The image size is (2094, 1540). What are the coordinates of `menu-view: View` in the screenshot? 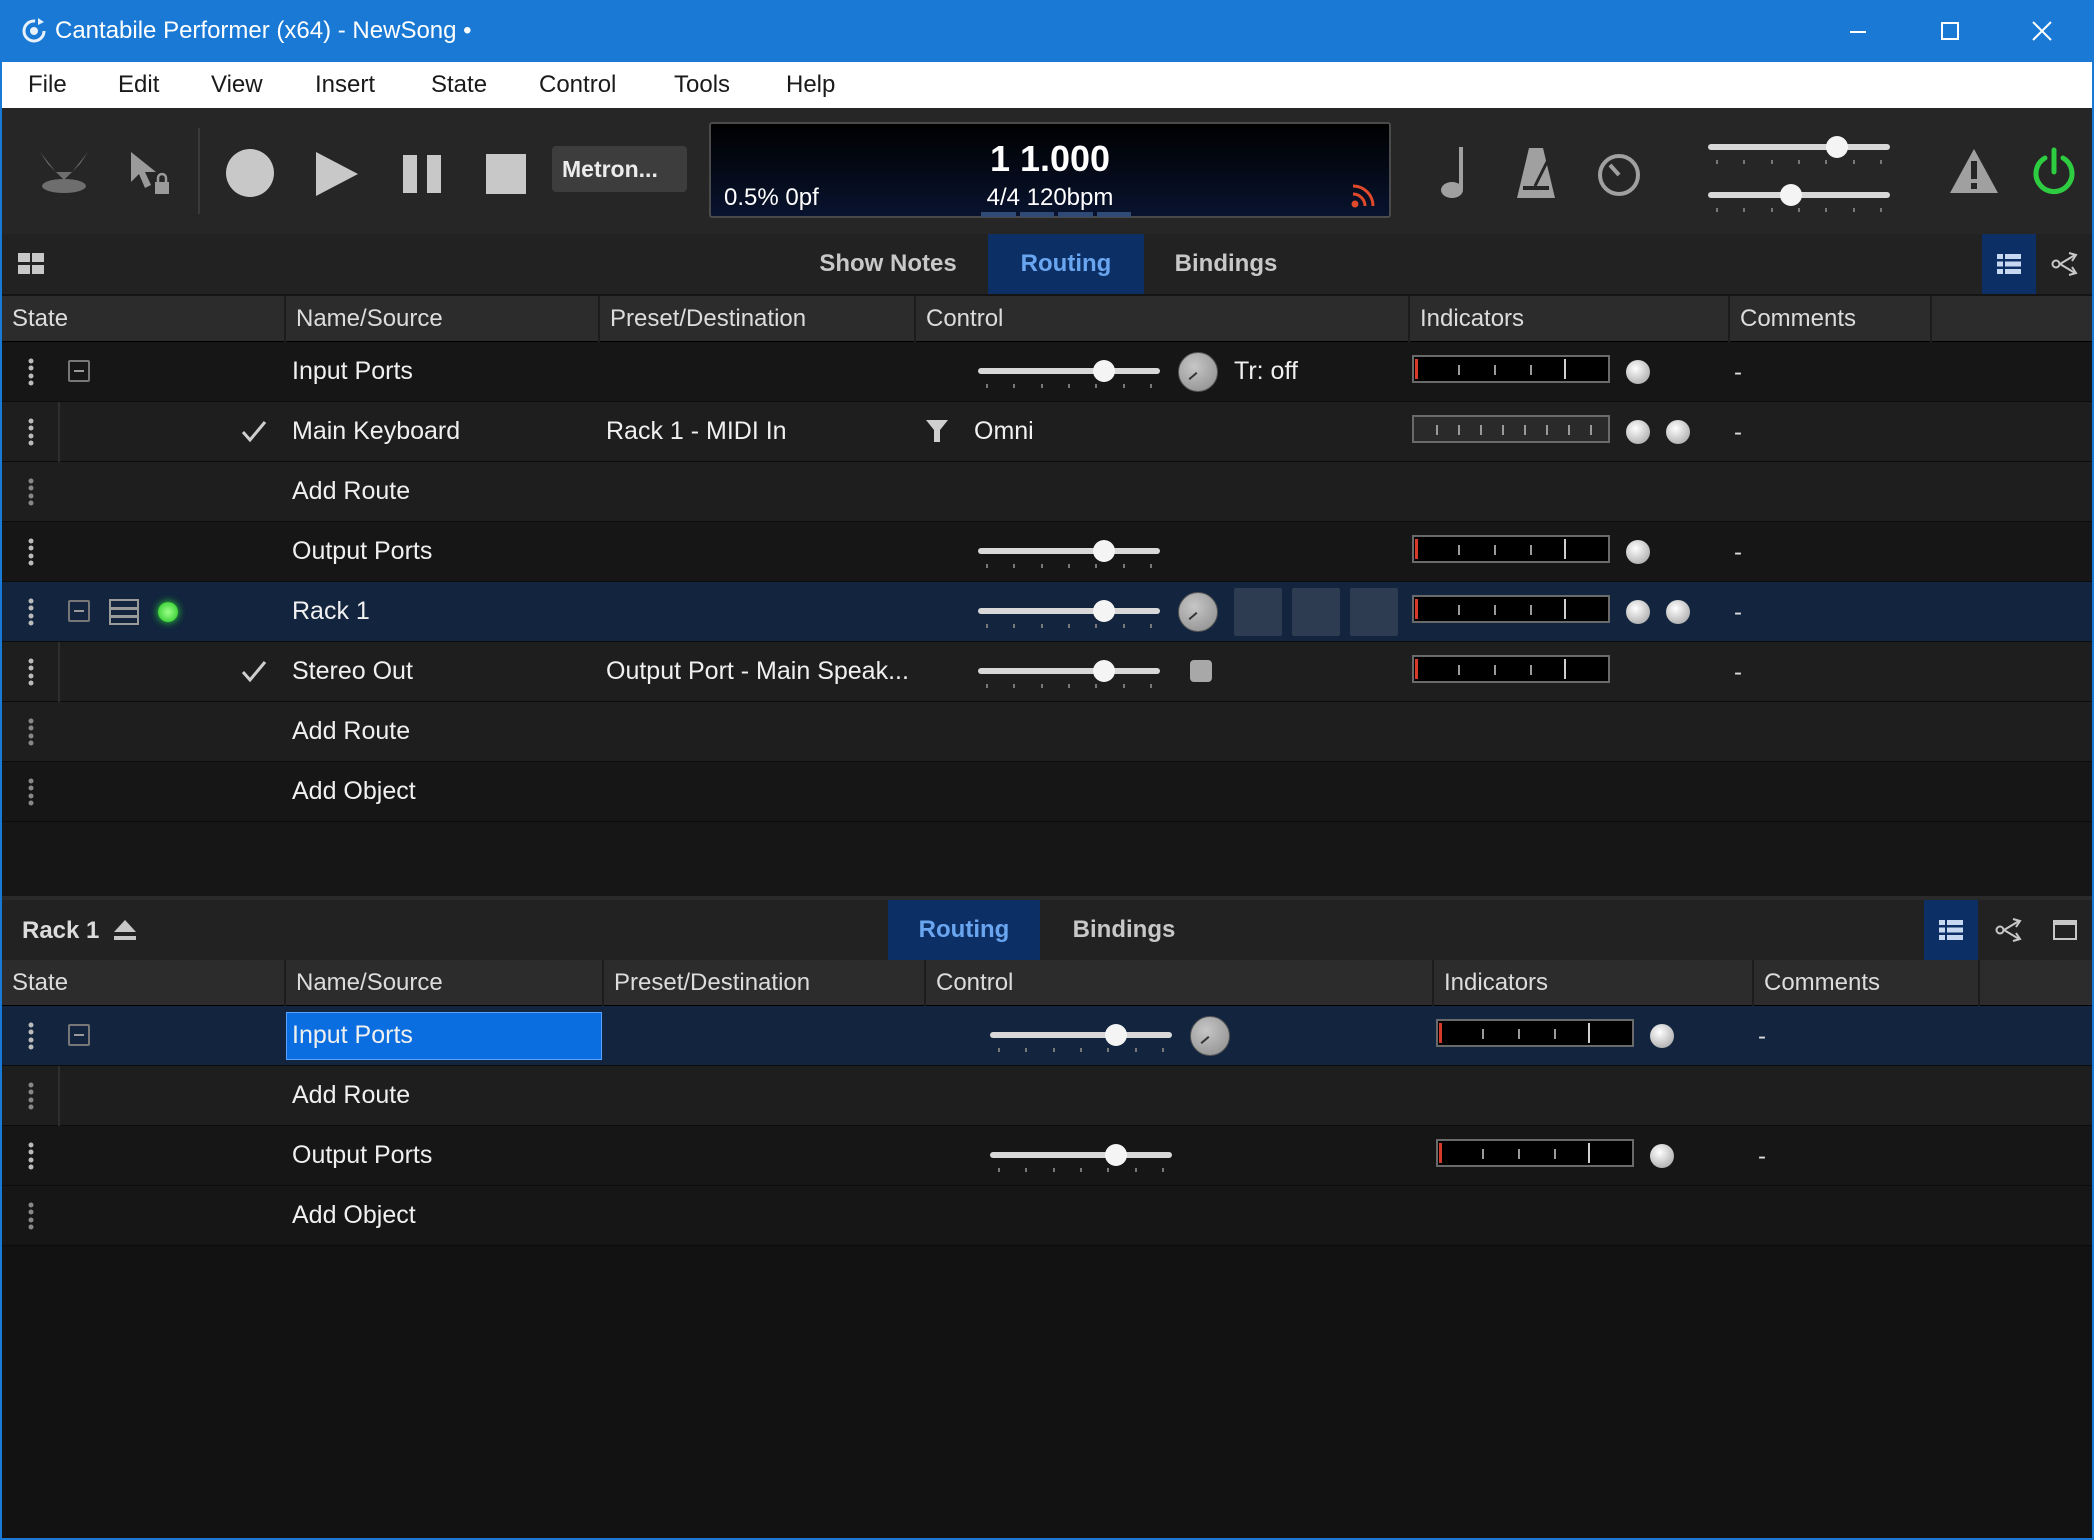 It's located at (237, 85).